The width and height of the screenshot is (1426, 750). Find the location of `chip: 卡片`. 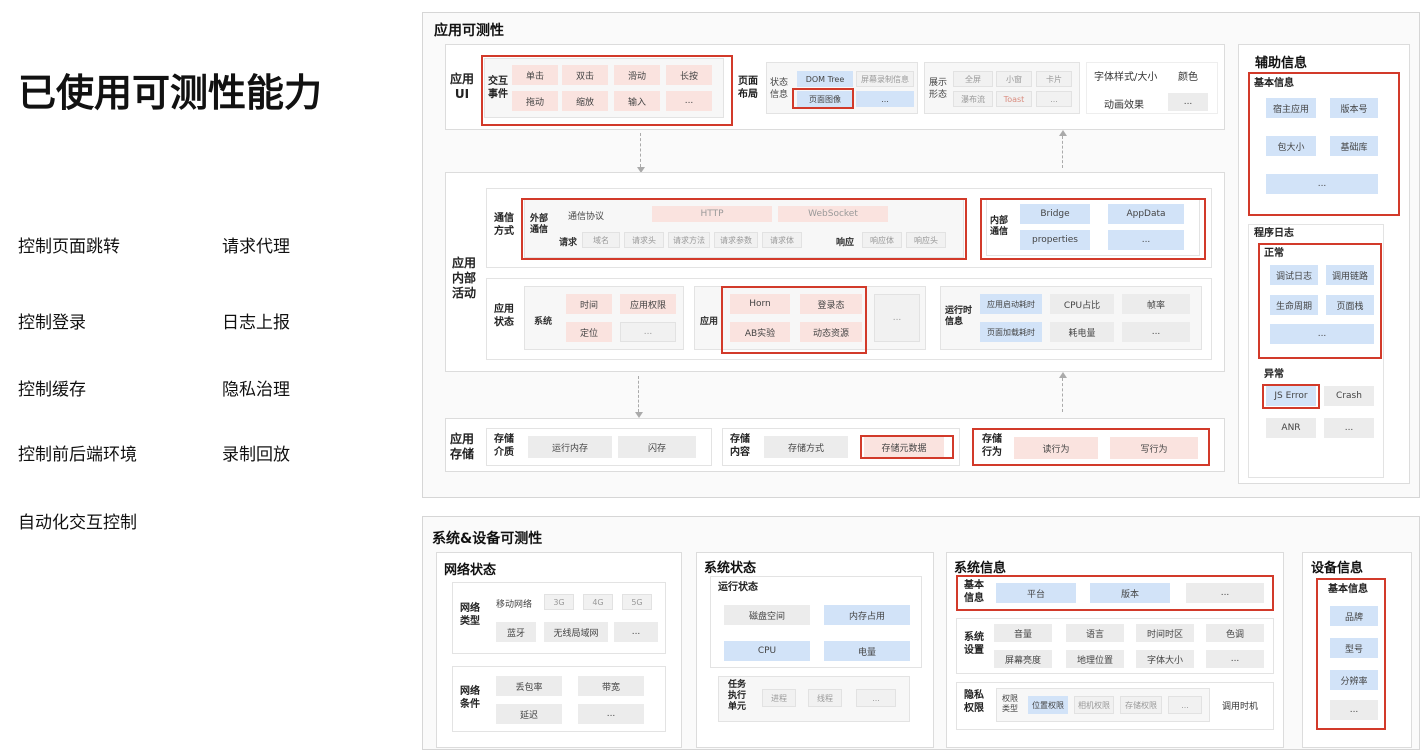

chip: 卡片 is located at coordinates (1054, 79).